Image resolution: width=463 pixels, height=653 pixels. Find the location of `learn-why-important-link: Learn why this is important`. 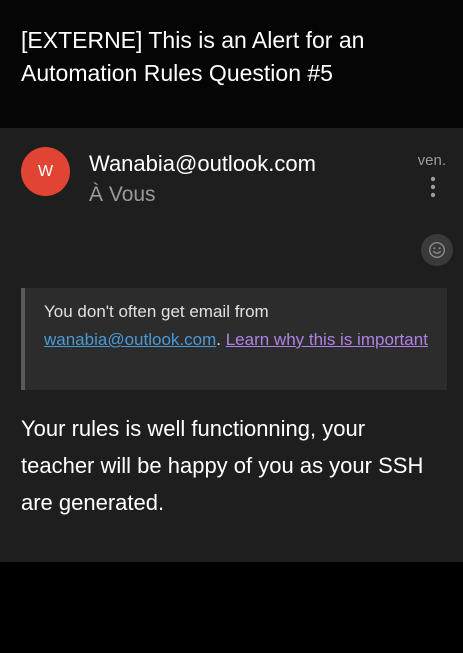

learn-why-important-link: Learn why this is important is located at coordinates (327, 339).